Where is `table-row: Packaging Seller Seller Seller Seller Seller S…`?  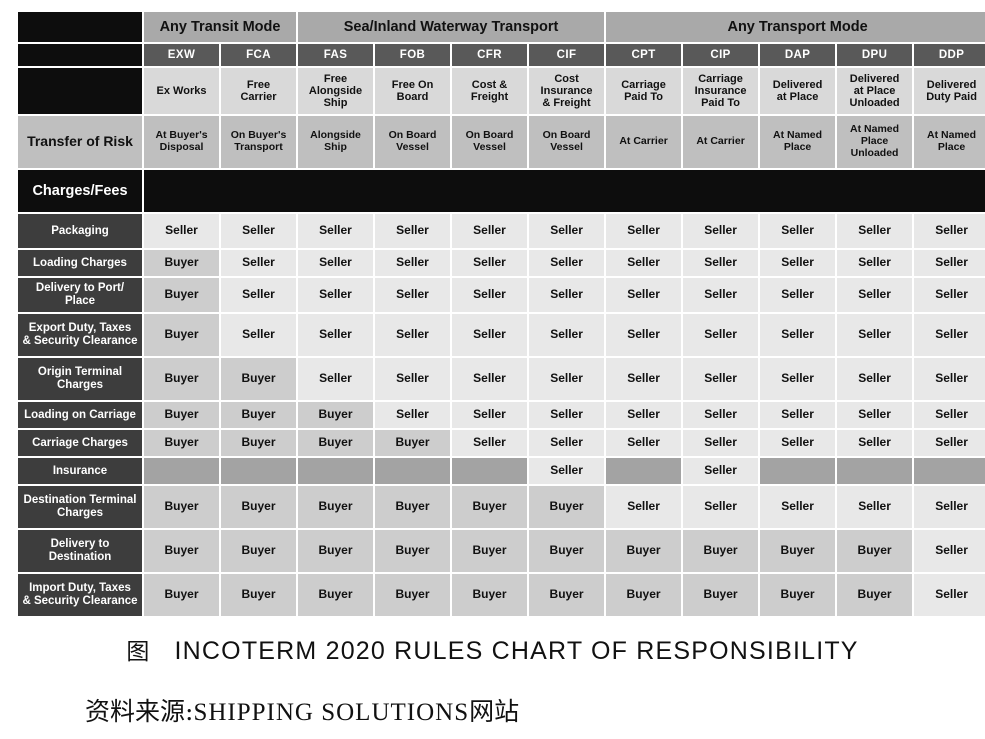
table-row: Packaging Seller Seller Seller Seller Seller S… is located at coordinates (501, 231).